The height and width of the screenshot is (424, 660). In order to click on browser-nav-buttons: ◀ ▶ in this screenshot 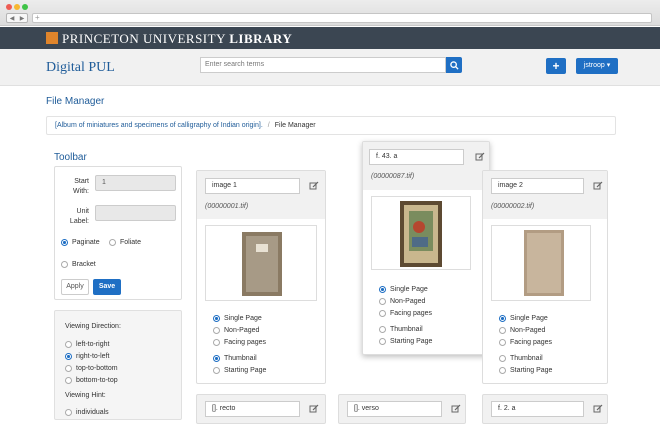, I will do `click(17, 18)`.